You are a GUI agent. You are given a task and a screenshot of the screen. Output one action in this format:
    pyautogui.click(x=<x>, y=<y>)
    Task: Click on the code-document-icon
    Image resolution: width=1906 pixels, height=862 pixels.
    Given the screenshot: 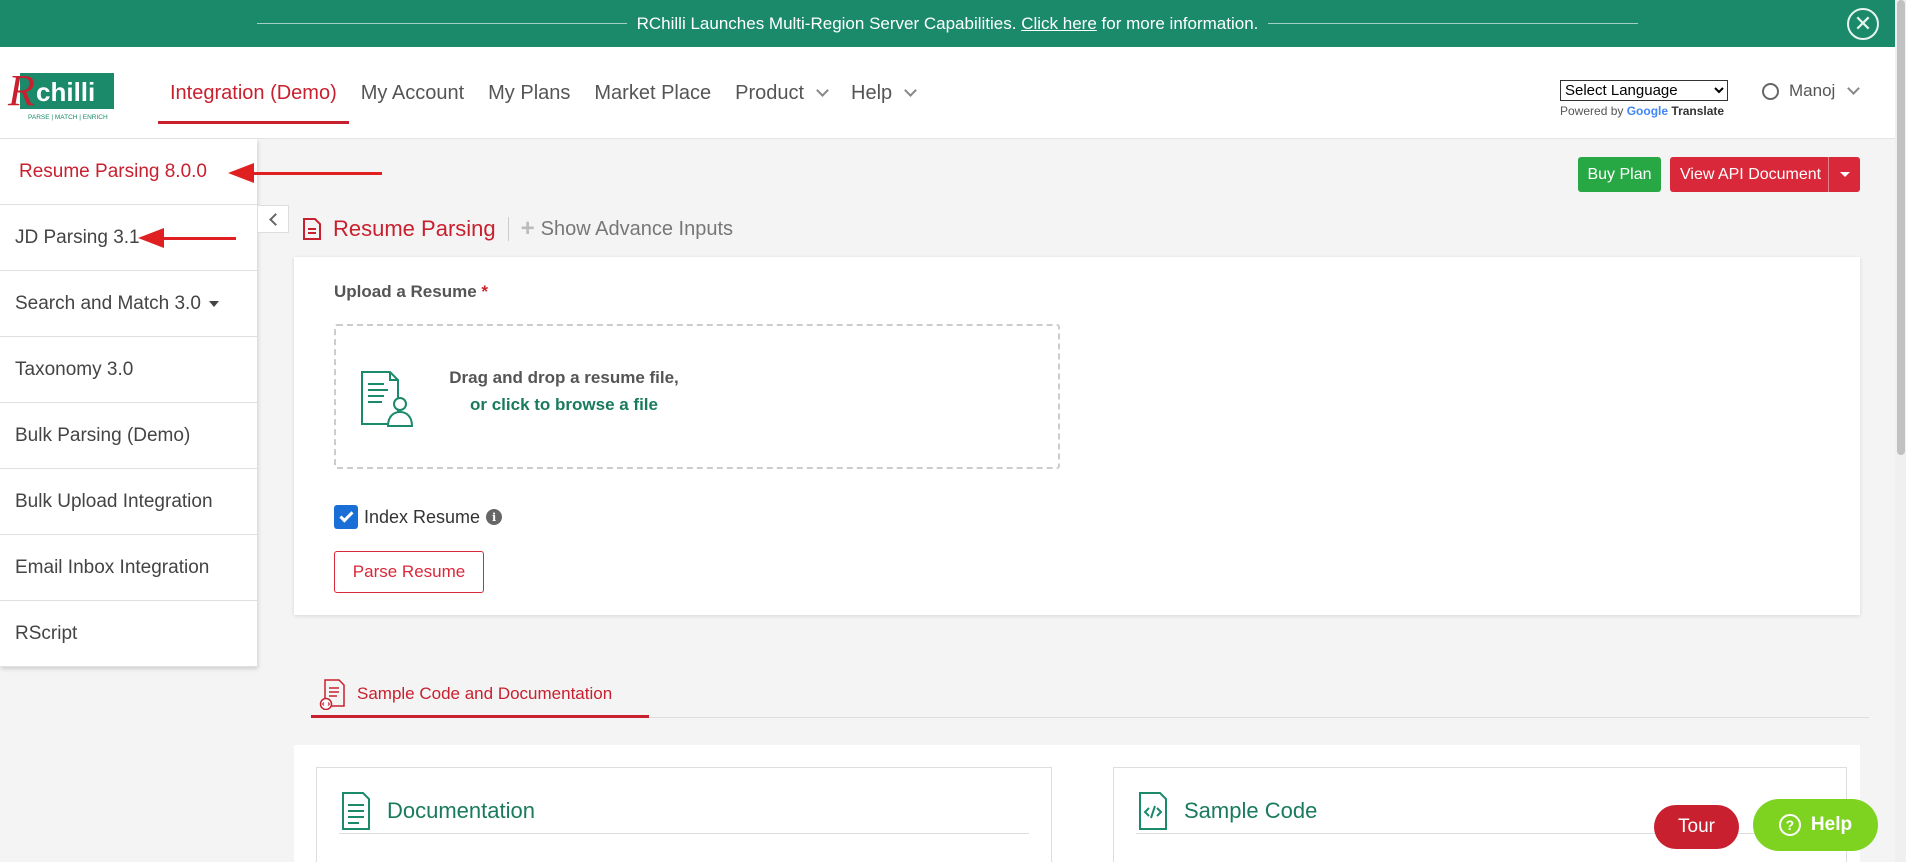 What is the action you would take?
    pyautogui.click(x=332, y=694)
    